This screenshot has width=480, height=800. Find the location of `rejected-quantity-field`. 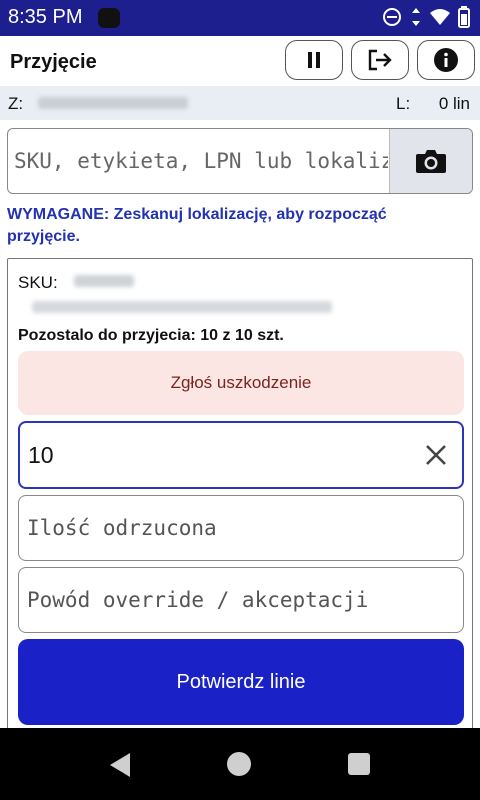

rejected-quantity-field is located at coordinates (241, 528).